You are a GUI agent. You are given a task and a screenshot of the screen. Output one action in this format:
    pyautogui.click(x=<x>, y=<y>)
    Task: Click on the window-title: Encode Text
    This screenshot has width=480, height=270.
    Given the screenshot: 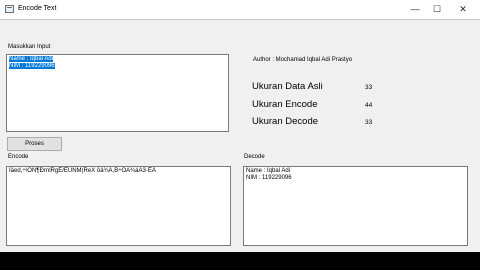 What is the action you would take?
    pyautogui.click(x=37, y=8)
    